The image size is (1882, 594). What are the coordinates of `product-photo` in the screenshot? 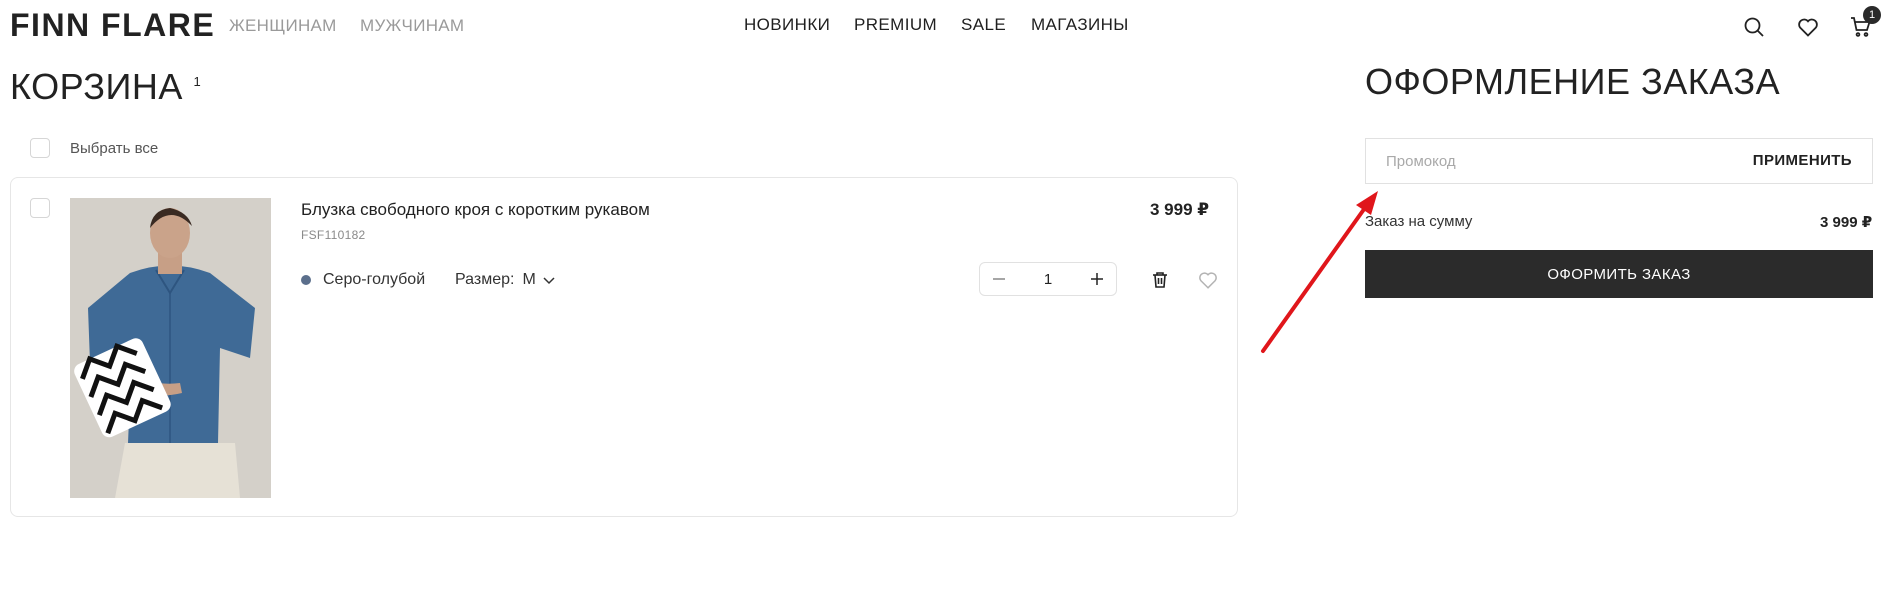 It's located at (170, 348).